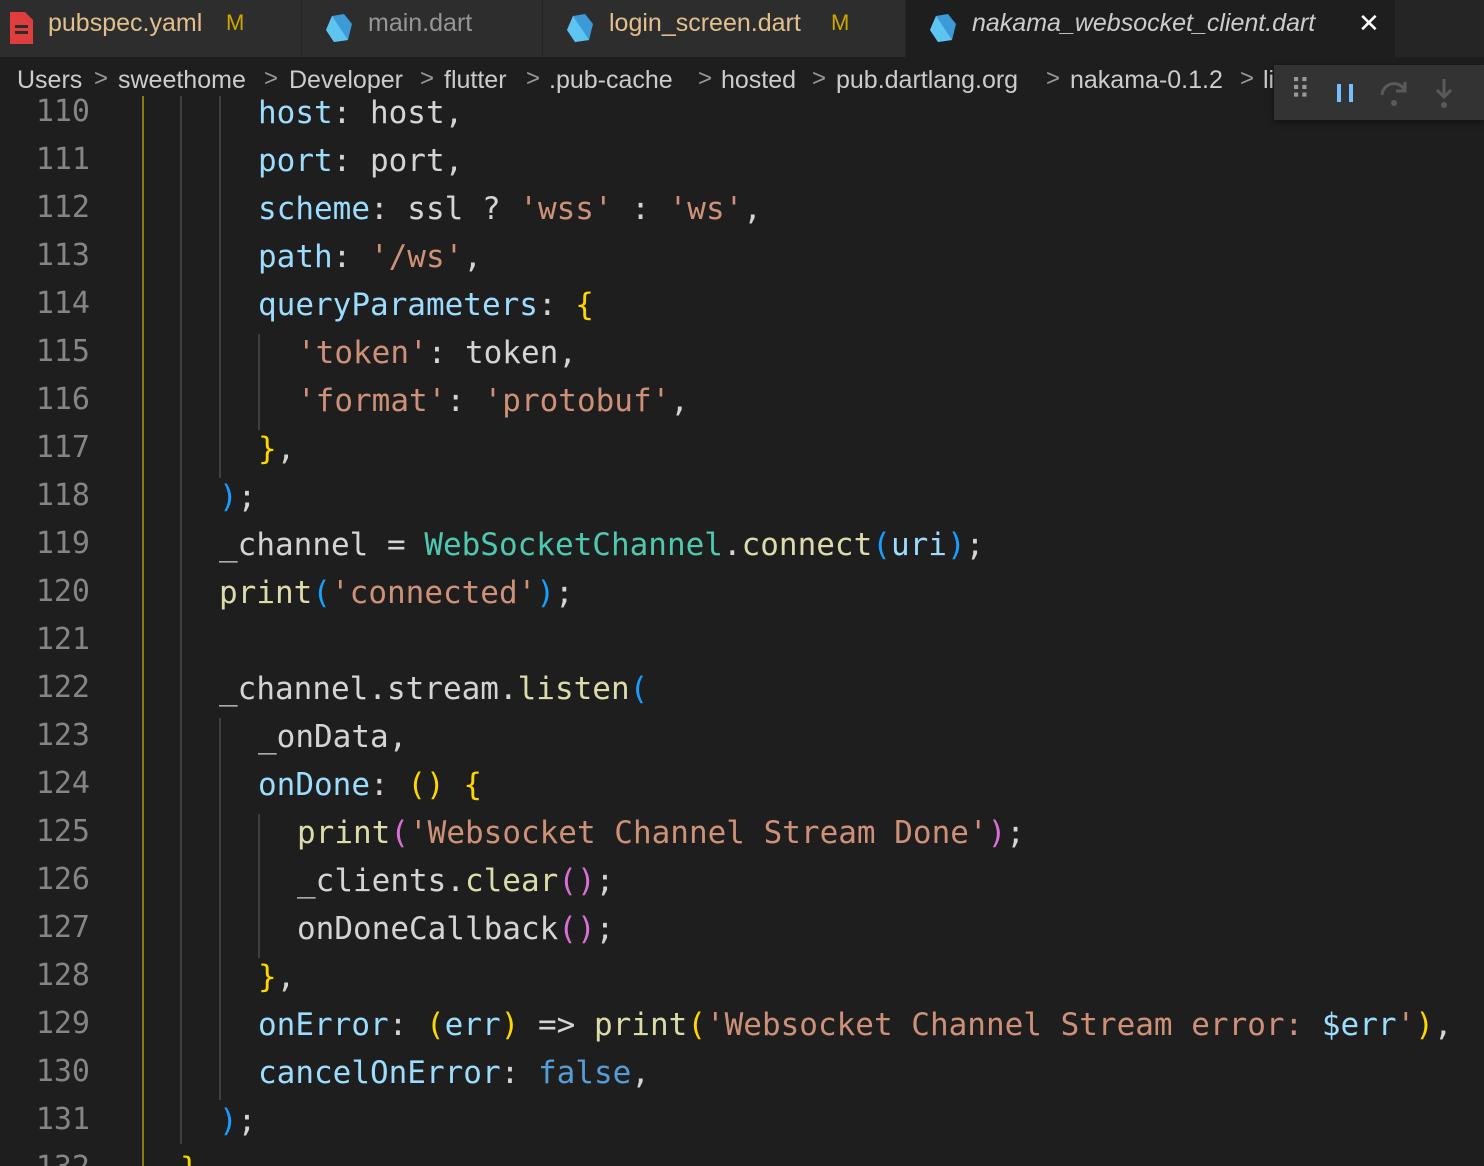  I want to click on breadcrumb-item: pub.dartlang.org, so click(927, 80).